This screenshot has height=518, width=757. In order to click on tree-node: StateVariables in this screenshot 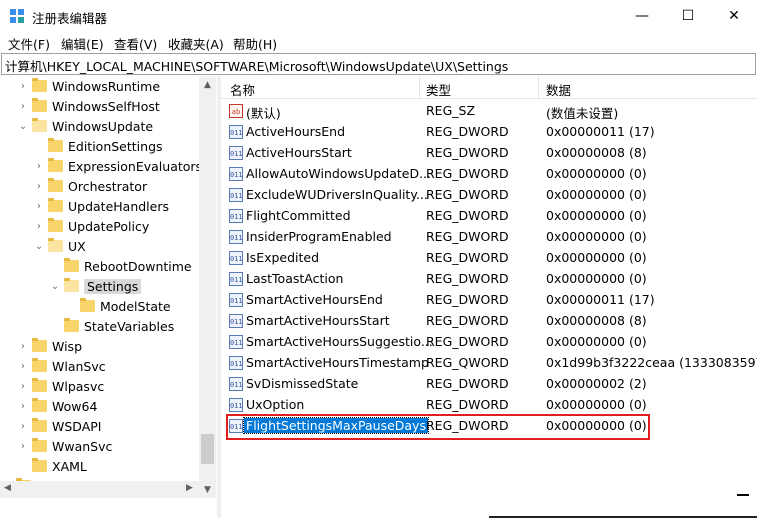, I will do `click(119, 326)`.